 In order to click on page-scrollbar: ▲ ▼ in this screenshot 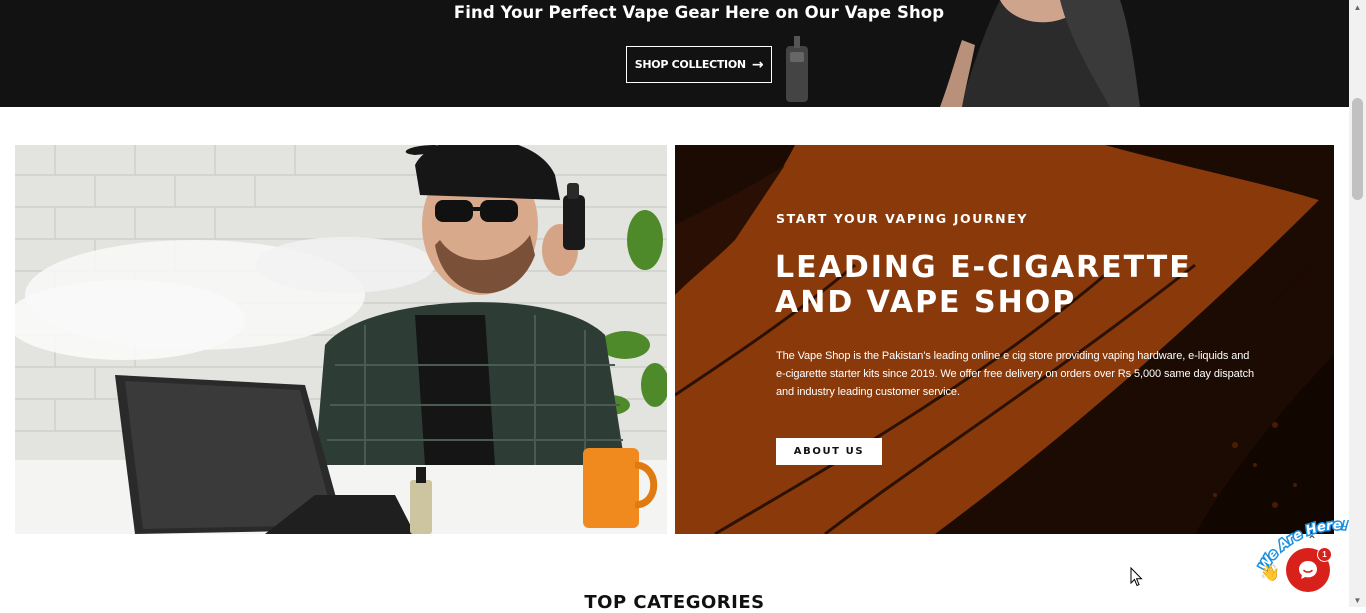, I will do `click(1357, 303)`.